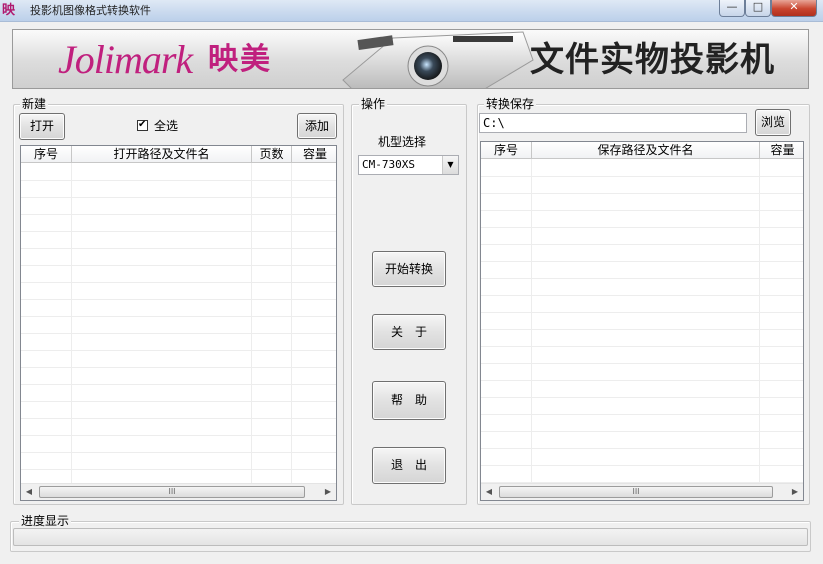 This screenshot has height=564, width=823. I want to click on close-button: ✕, so click(794, 8).